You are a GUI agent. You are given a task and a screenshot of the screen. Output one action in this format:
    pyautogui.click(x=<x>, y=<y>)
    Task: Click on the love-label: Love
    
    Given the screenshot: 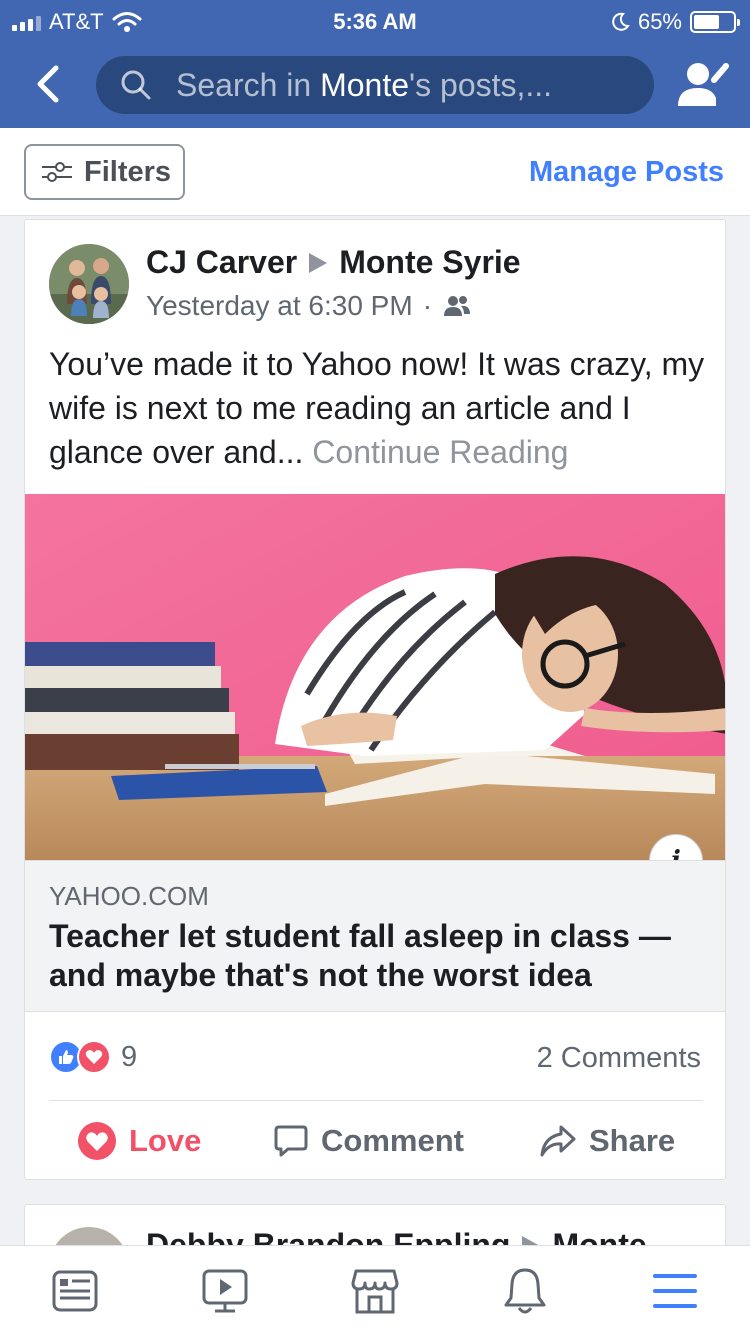 What is the action you would take?
    pyautogui.click(x=165, y=1140)
    